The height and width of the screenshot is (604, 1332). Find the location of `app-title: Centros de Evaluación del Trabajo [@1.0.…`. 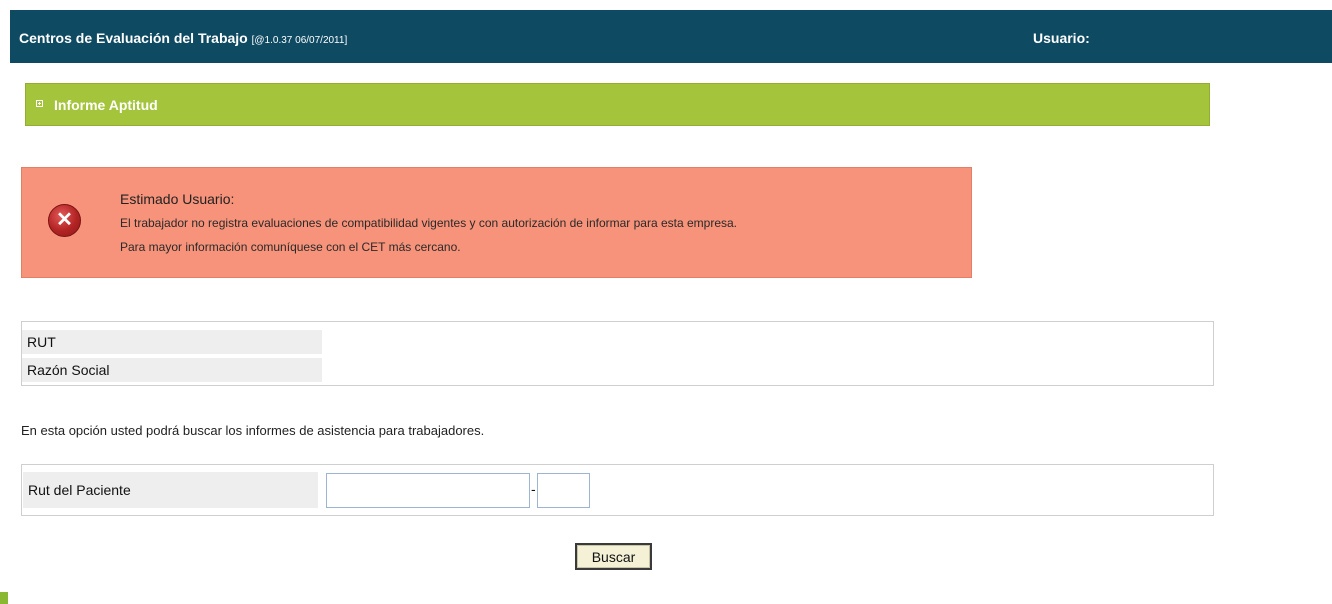

app-title: Centros de Evaluación del Trabajo [@1.0.… is located at coordinates (183, 38).